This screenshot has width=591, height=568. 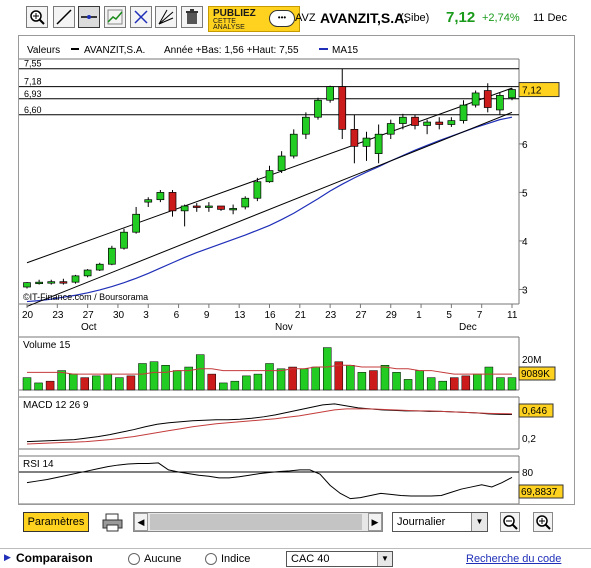 I want to click on crosshair-tool-button, so click(x=141, y=17).